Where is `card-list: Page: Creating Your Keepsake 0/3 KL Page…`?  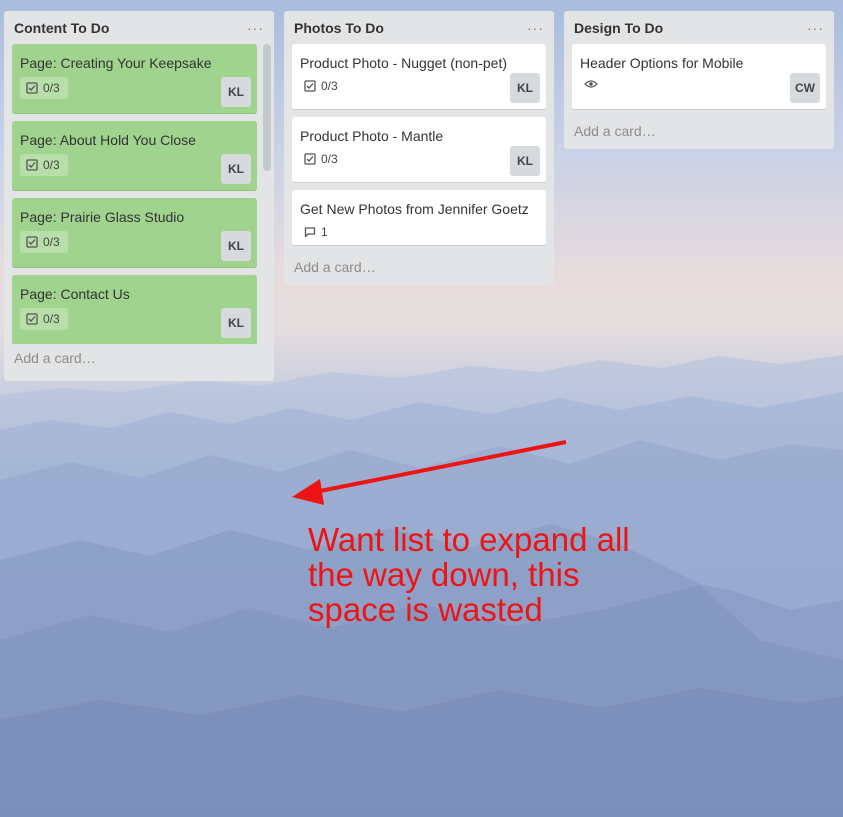
card-list: Page: Creating Your Keepsake 0/3 KL Page… is located at coordinates (139, 194).